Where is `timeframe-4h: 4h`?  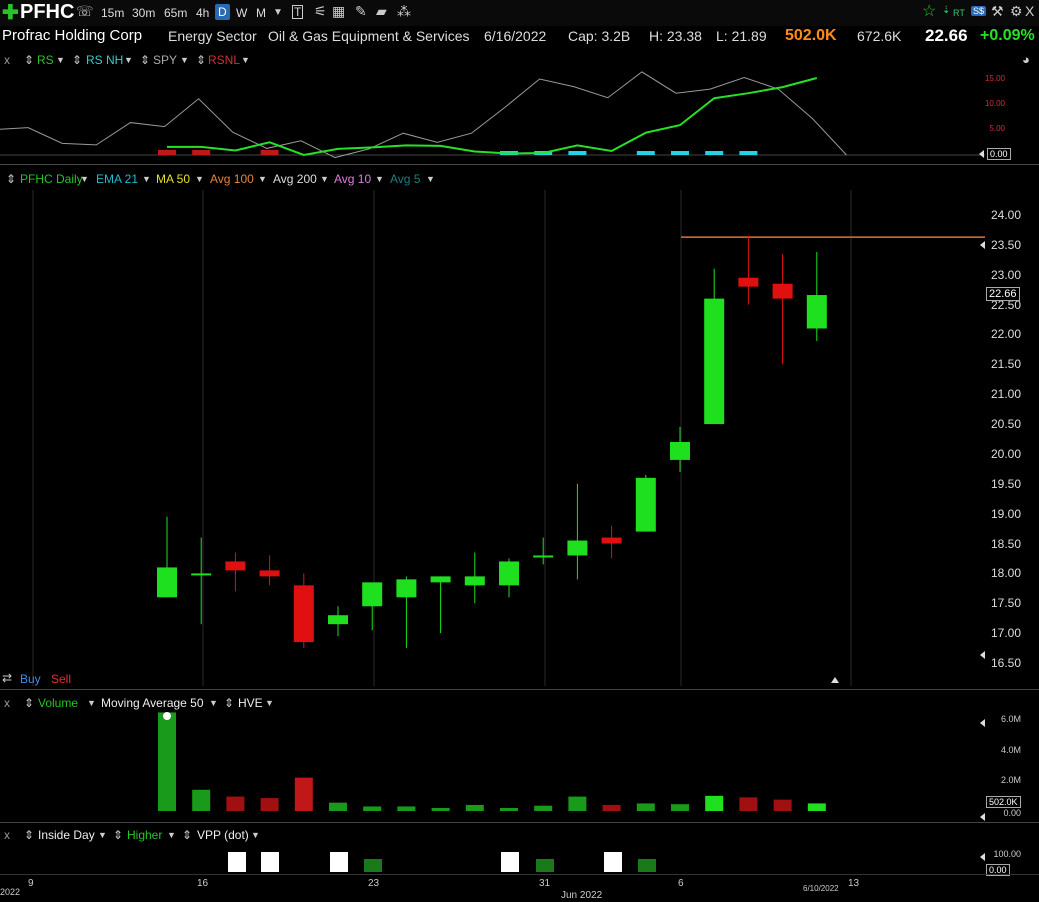 timeframe-4h: 4h is located at coordinates (202, 13).